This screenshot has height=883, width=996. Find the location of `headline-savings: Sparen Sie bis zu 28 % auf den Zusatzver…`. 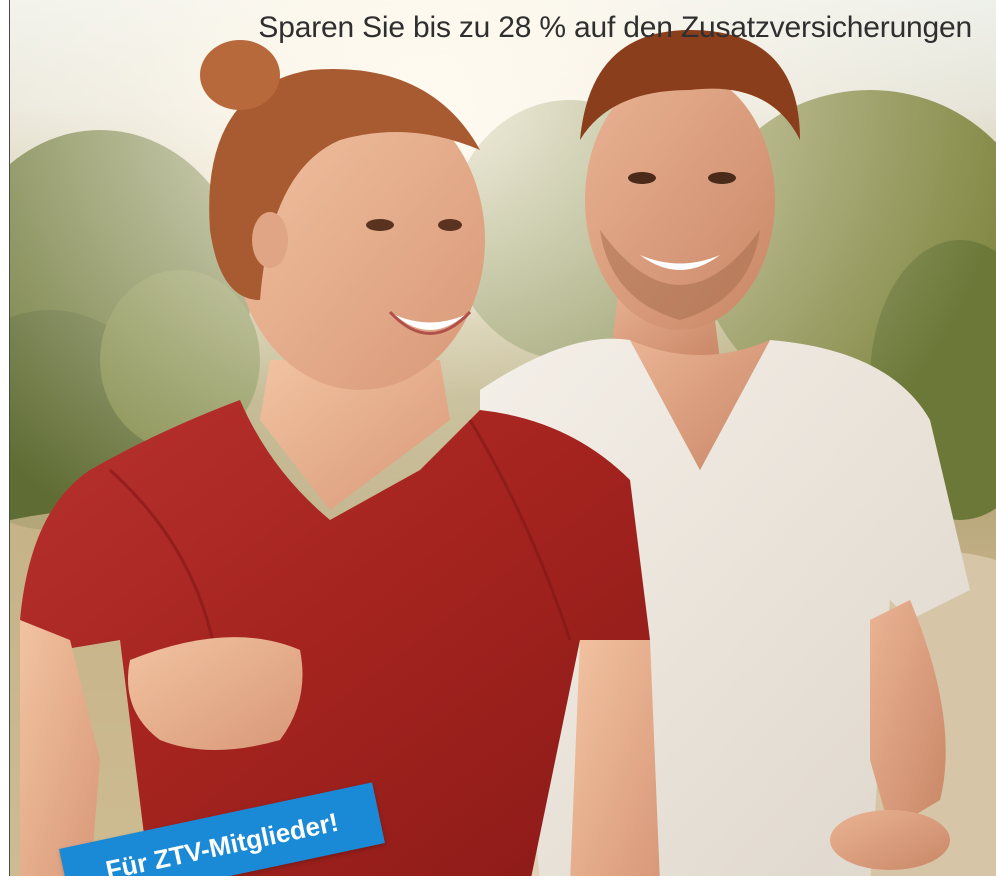

headline-savings: Sparen Sie bis zu 28 % auf den Zusatzver… is located at coordinates (615, 27).